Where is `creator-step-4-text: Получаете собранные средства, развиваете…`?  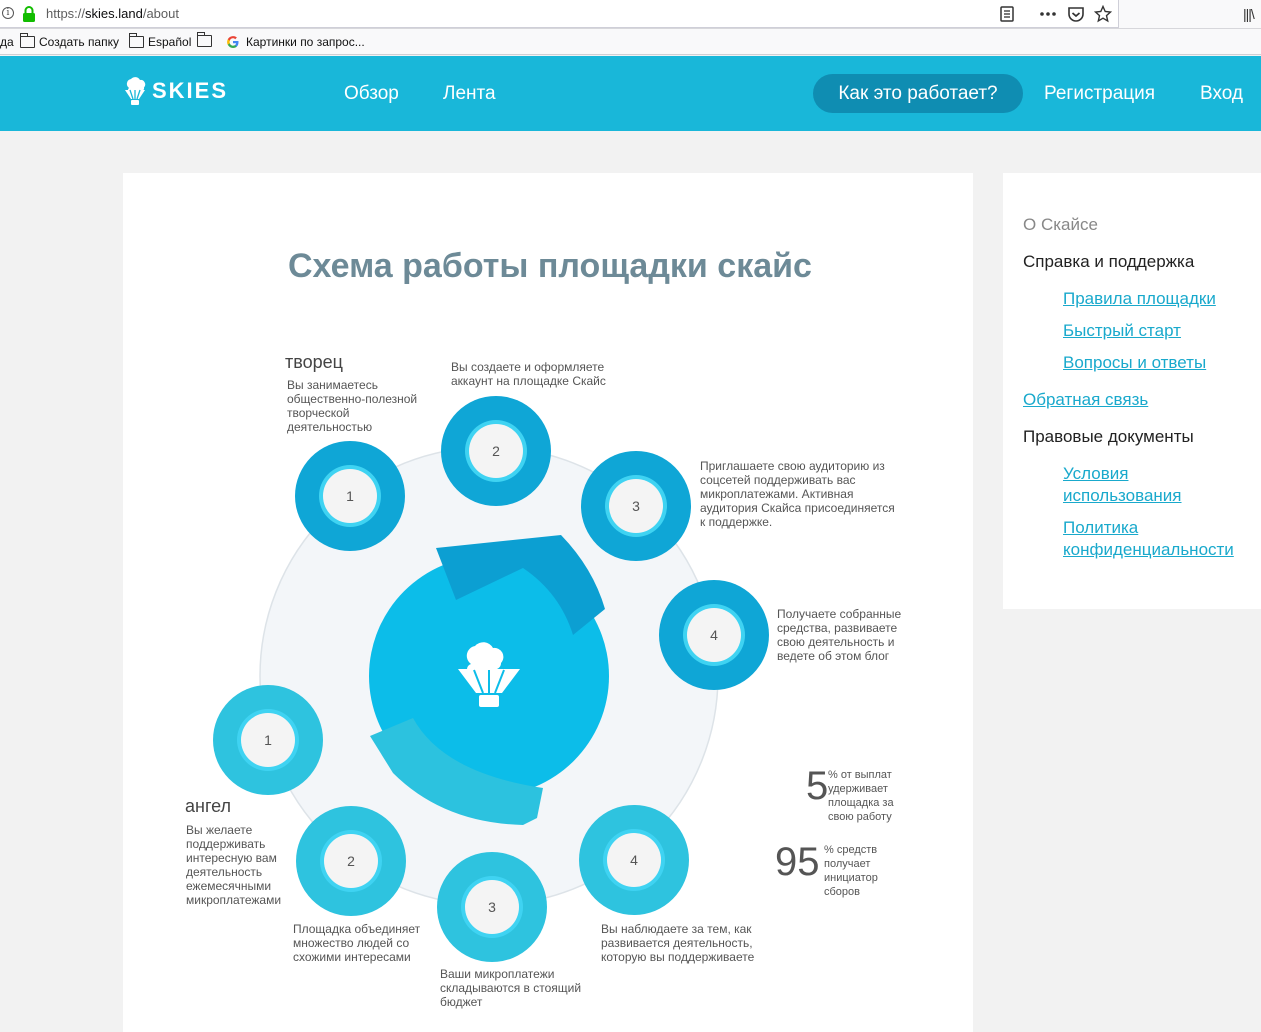 creator-step-4-text: Получаете собранные средства, развиваете… is located at coordinates (839, 635).